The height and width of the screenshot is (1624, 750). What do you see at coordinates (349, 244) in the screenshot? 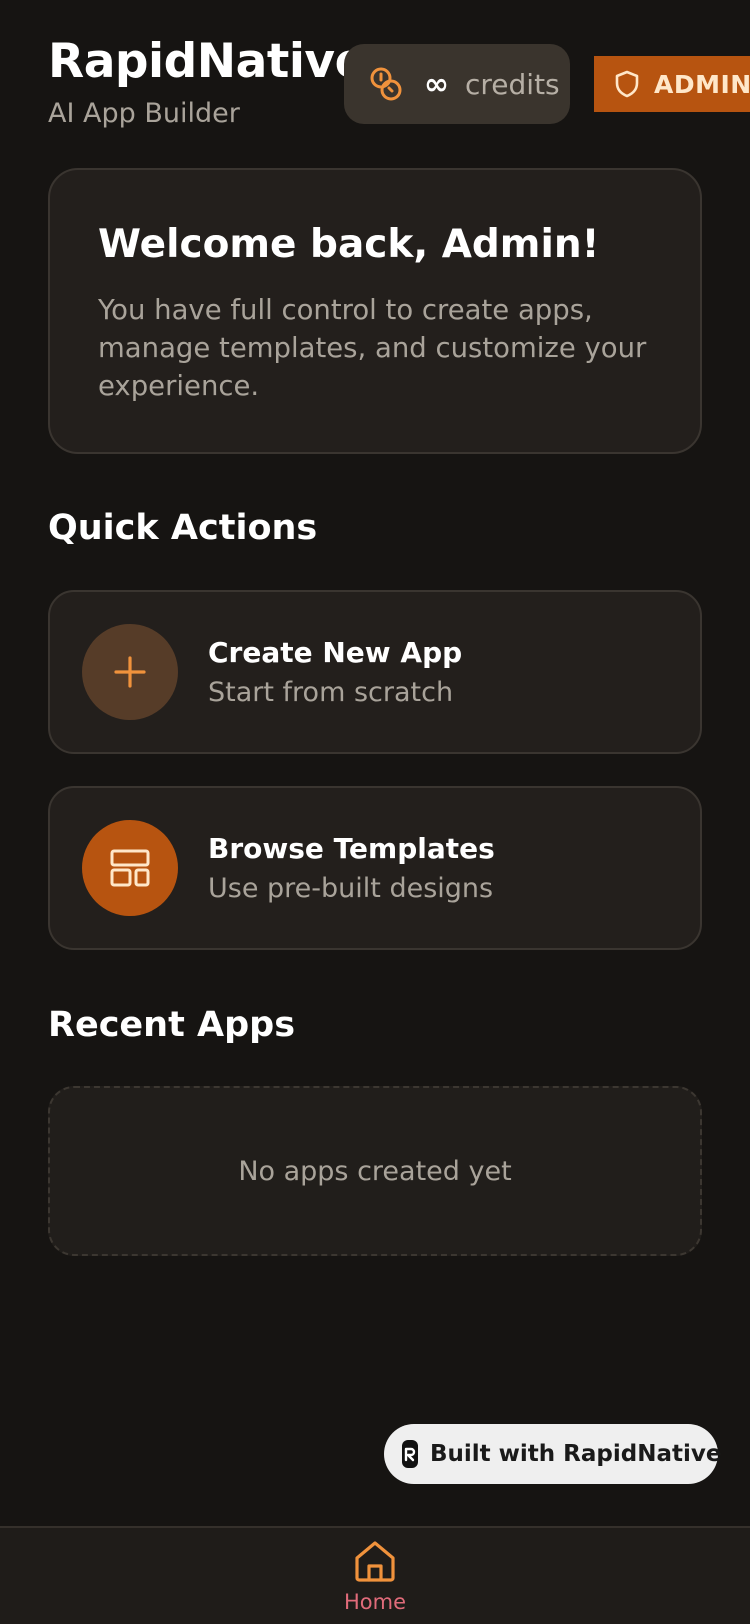
I see `welcome-title: Welcome back, Admin!` at bounding box center [349, 244].